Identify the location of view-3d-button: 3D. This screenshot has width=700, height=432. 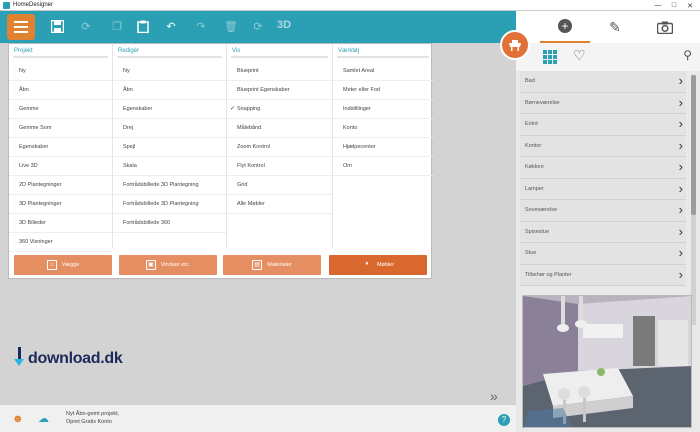
(284, 25).